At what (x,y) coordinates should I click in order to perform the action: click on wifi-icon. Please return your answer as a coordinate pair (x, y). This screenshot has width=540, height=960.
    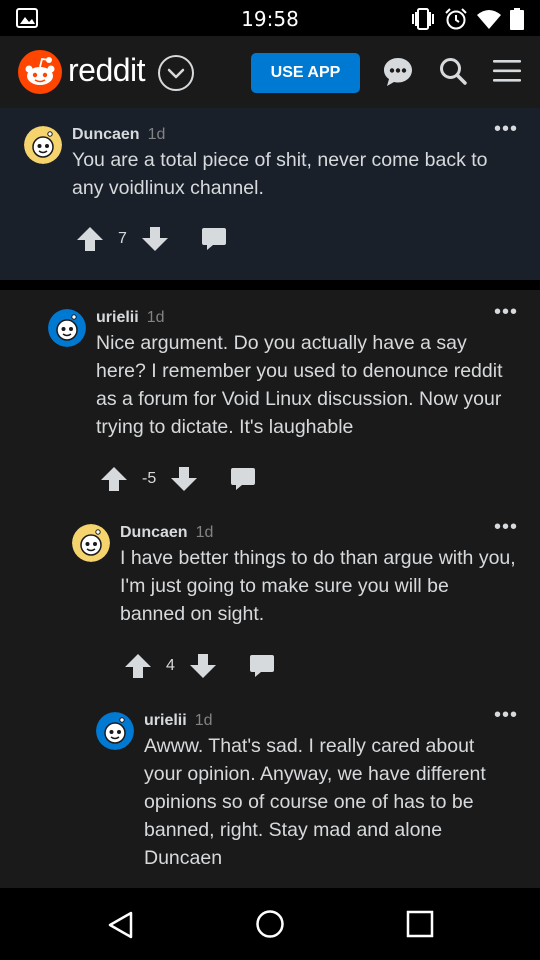
    Looking at the image, I should click on (489, 19).